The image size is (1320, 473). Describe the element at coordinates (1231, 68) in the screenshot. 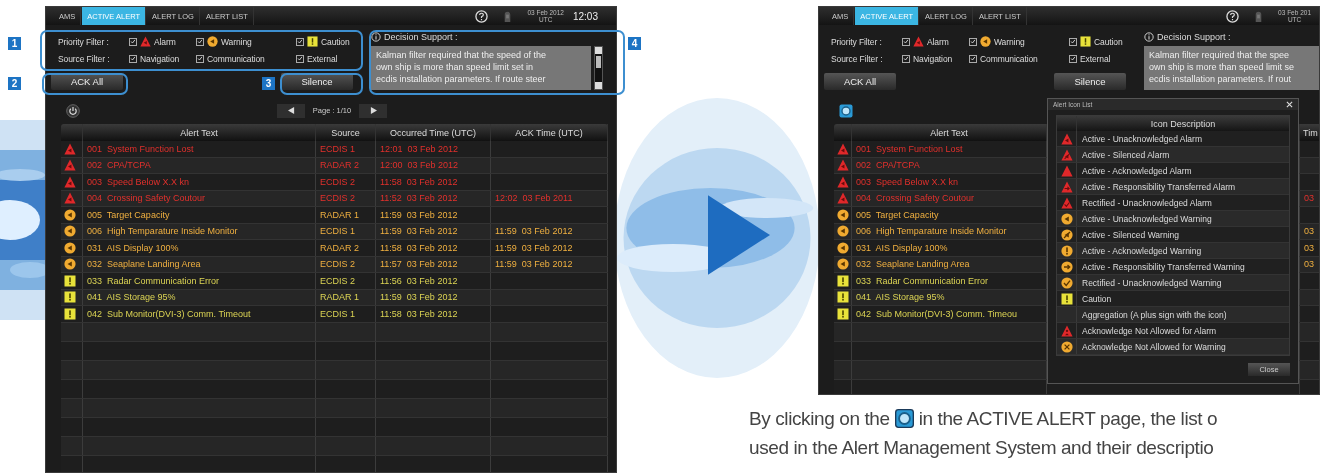

I see `decision-support-text: Kalman filter required that the spee own ship is more than speed limit se ecdis installation parameters. If rout` at that location.